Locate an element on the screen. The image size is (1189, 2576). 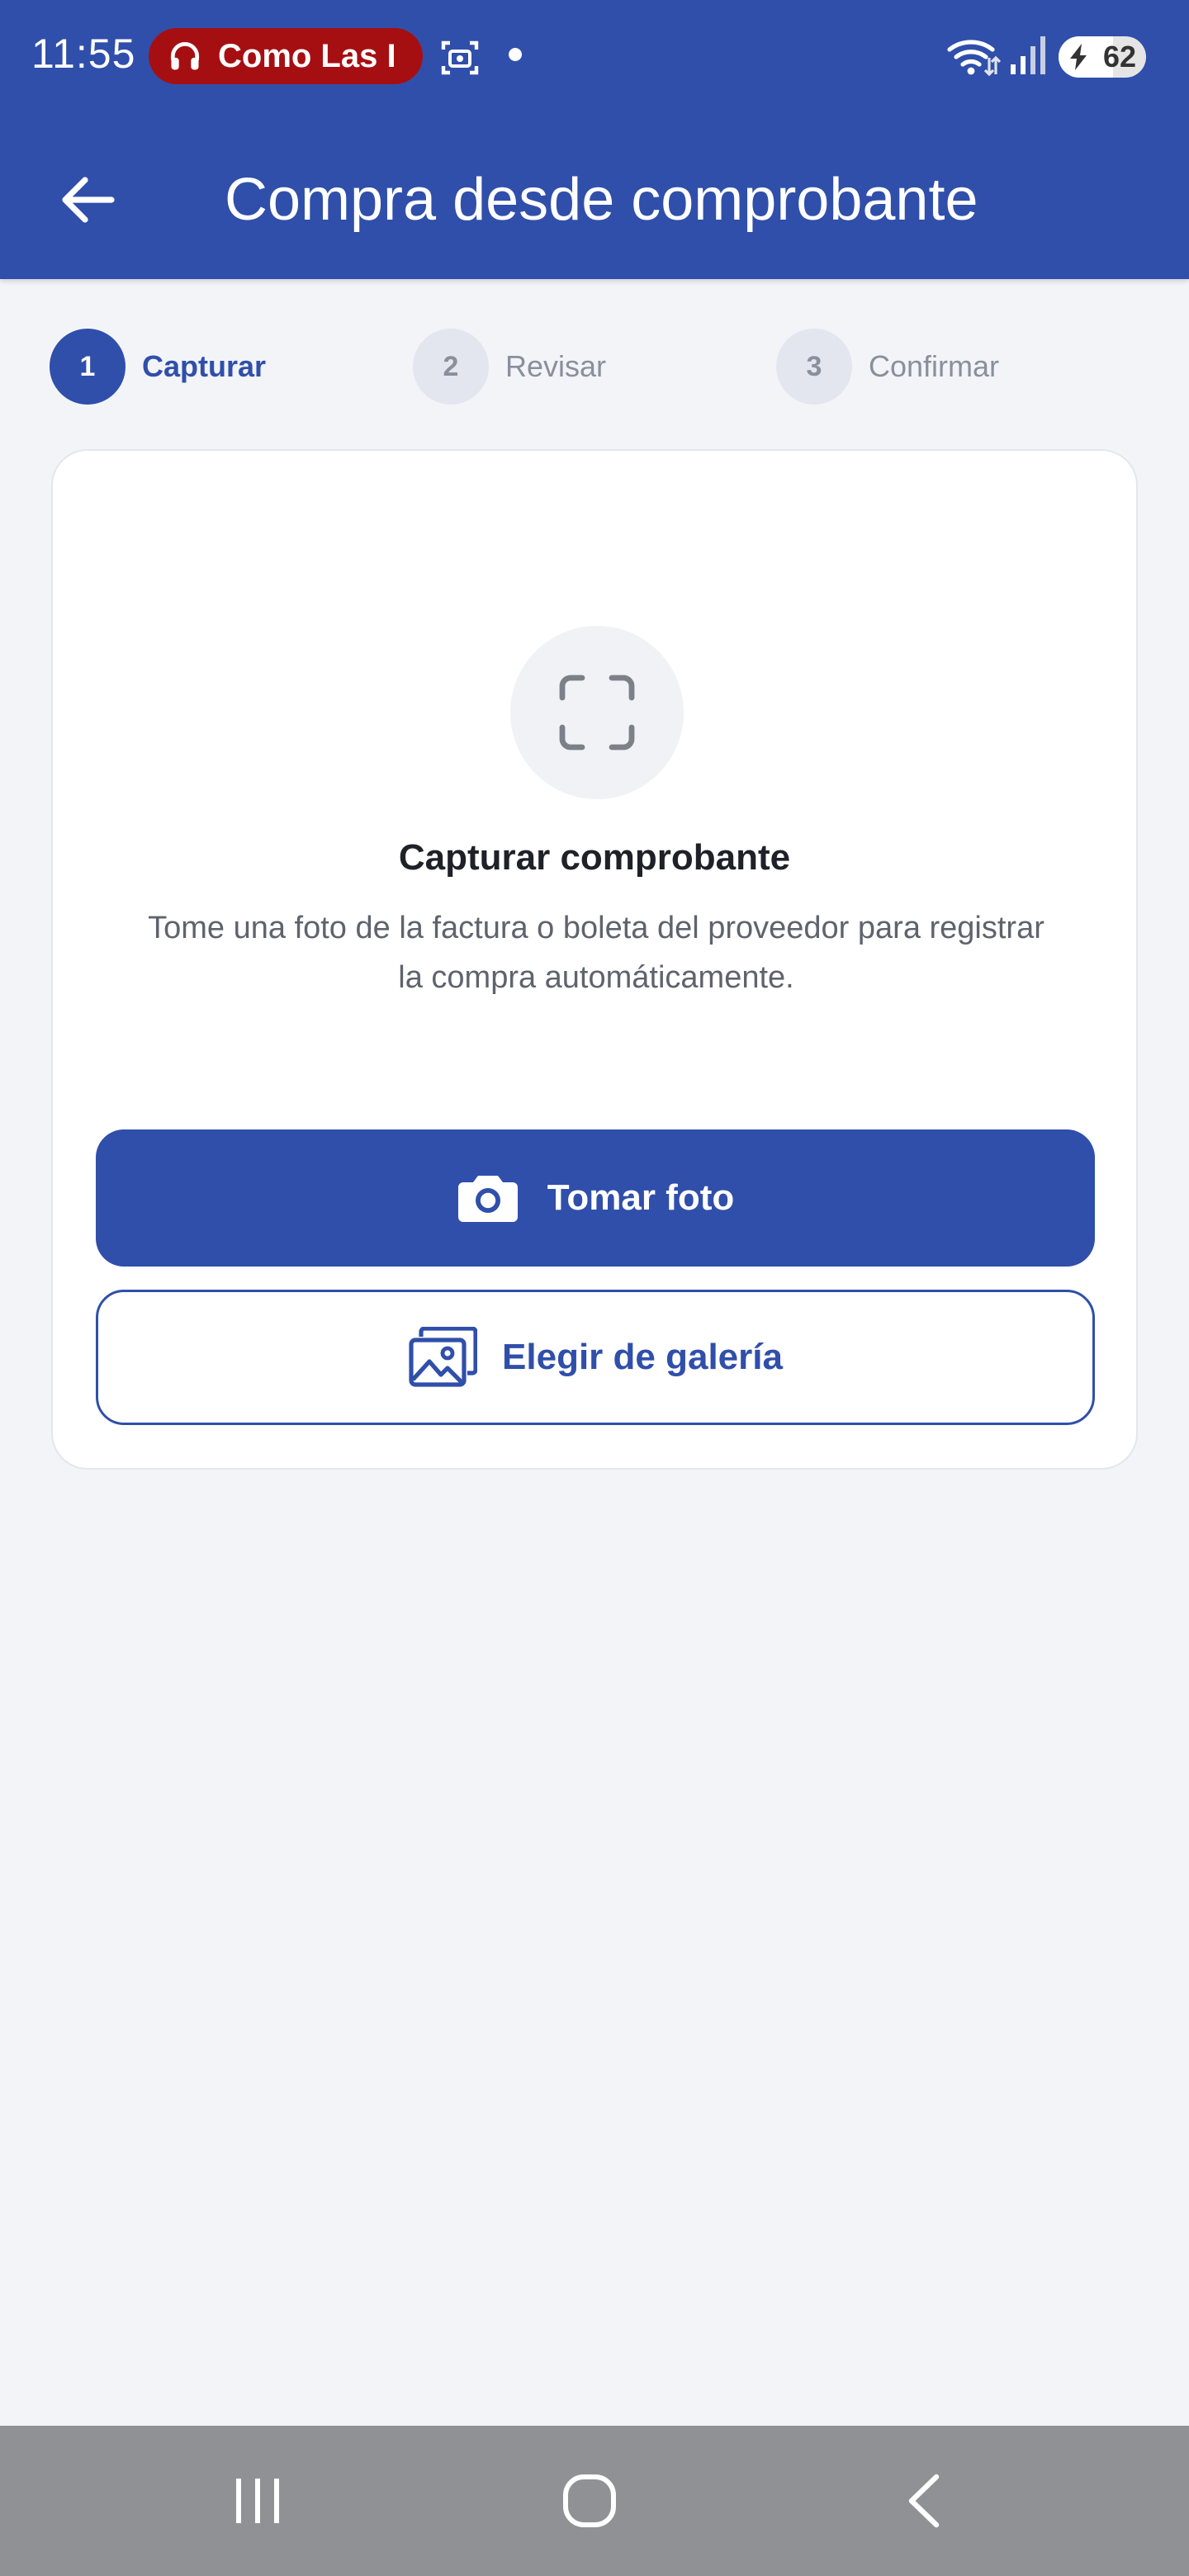
take-photo-label: Tomar foto is located at coordinates (641, 1197).